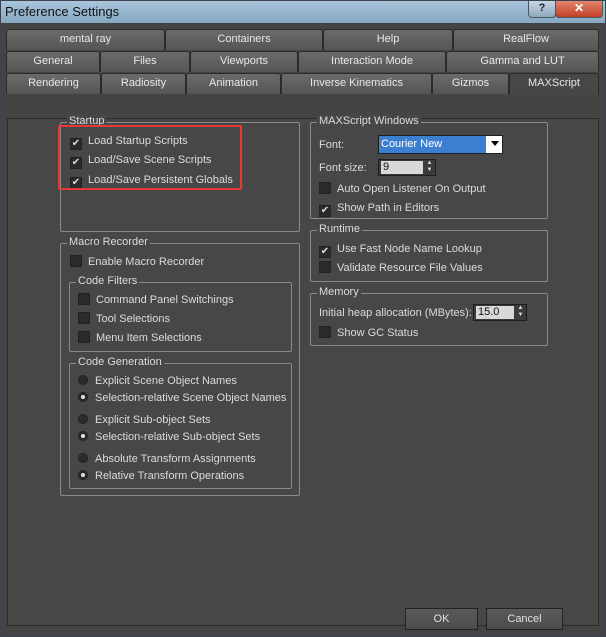 This screenshot has width=606, height=637. Describe the element at coordinates (161, 476) in the screenshot. I see `relative-transform-operations-radio: Relative Transform Operations` at that location.